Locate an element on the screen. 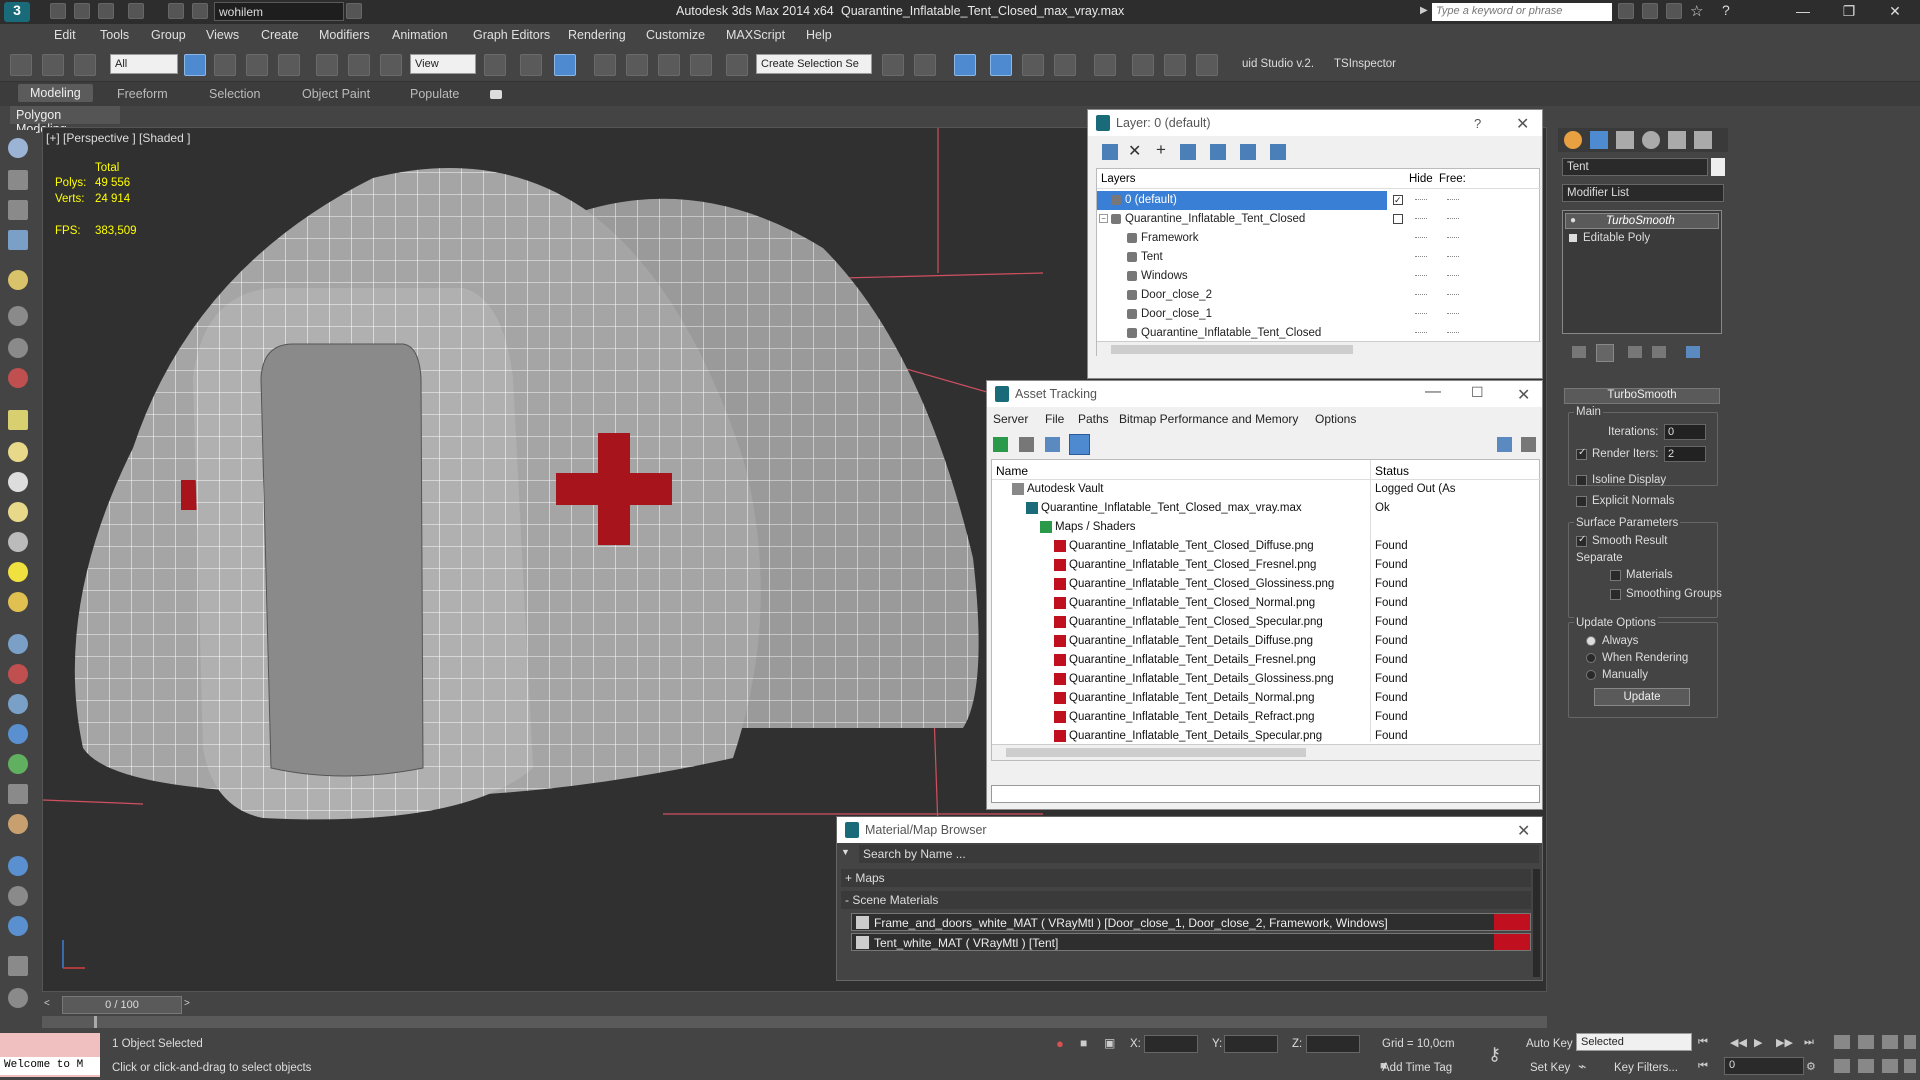 This screenshot has width=1920, height=1080. col-status: Status is located at coordinates (1392, 471).